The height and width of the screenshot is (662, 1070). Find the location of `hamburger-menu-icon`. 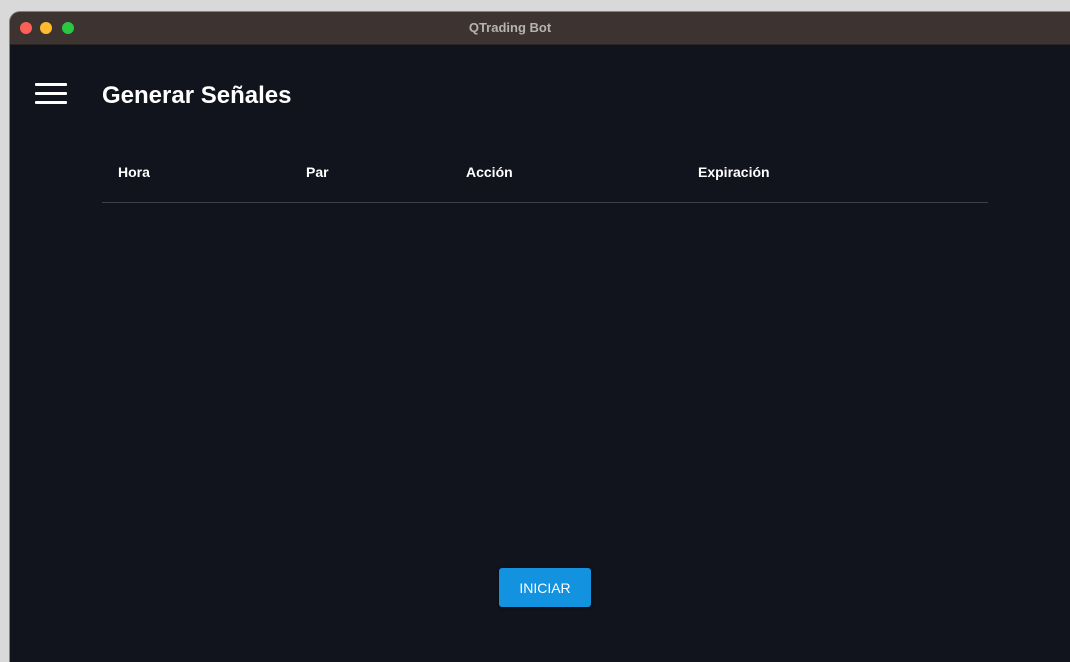

hamburger-menu-icon is located at coordinates (51, 95).